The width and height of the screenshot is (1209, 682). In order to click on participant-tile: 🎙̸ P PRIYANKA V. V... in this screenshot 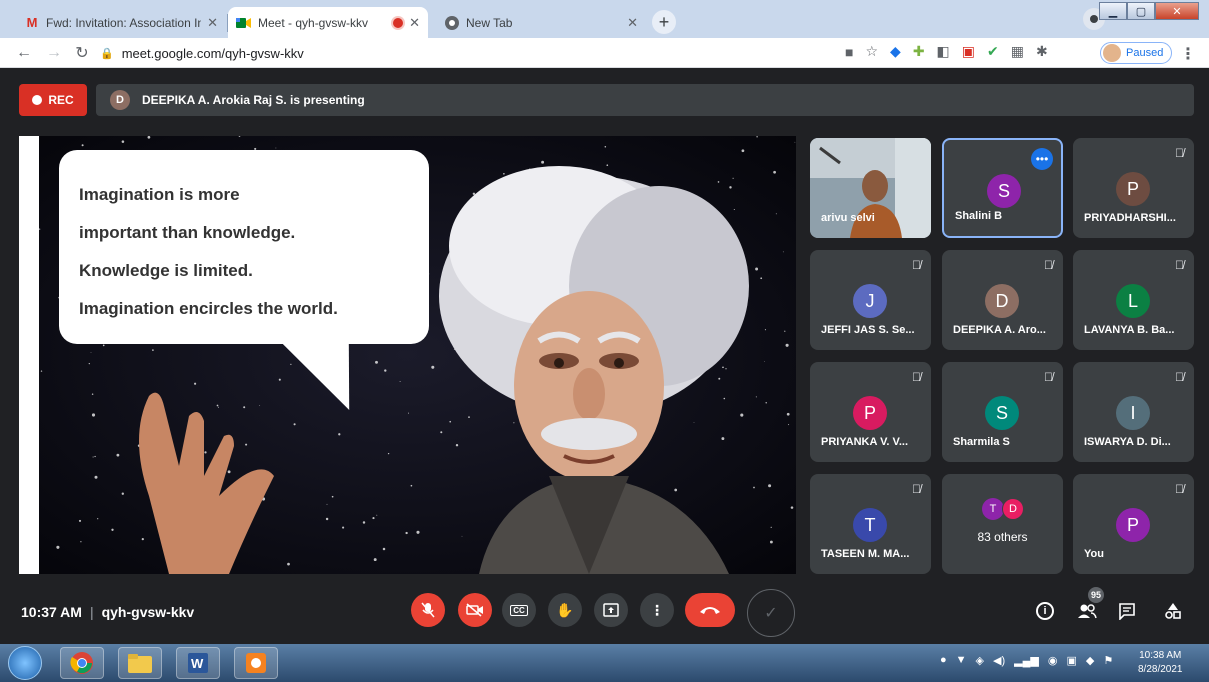, I will do `click(870, 412)`.